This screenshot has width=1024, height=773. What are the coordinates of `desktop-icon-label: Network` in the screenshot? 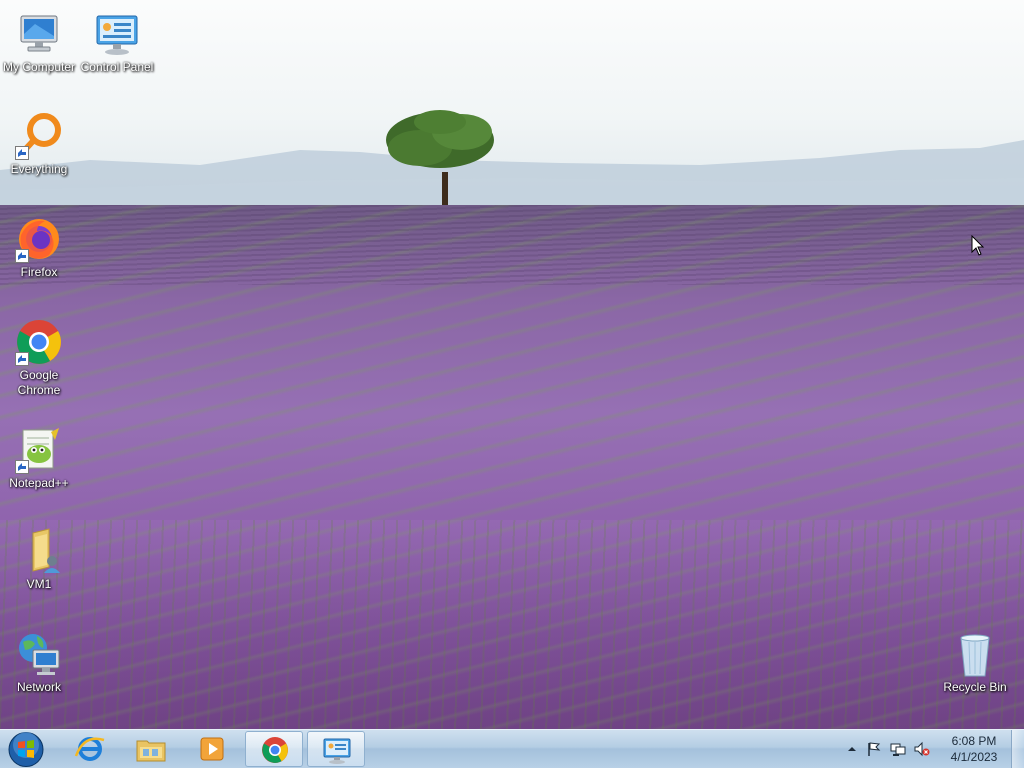 It's located at (38, 687).